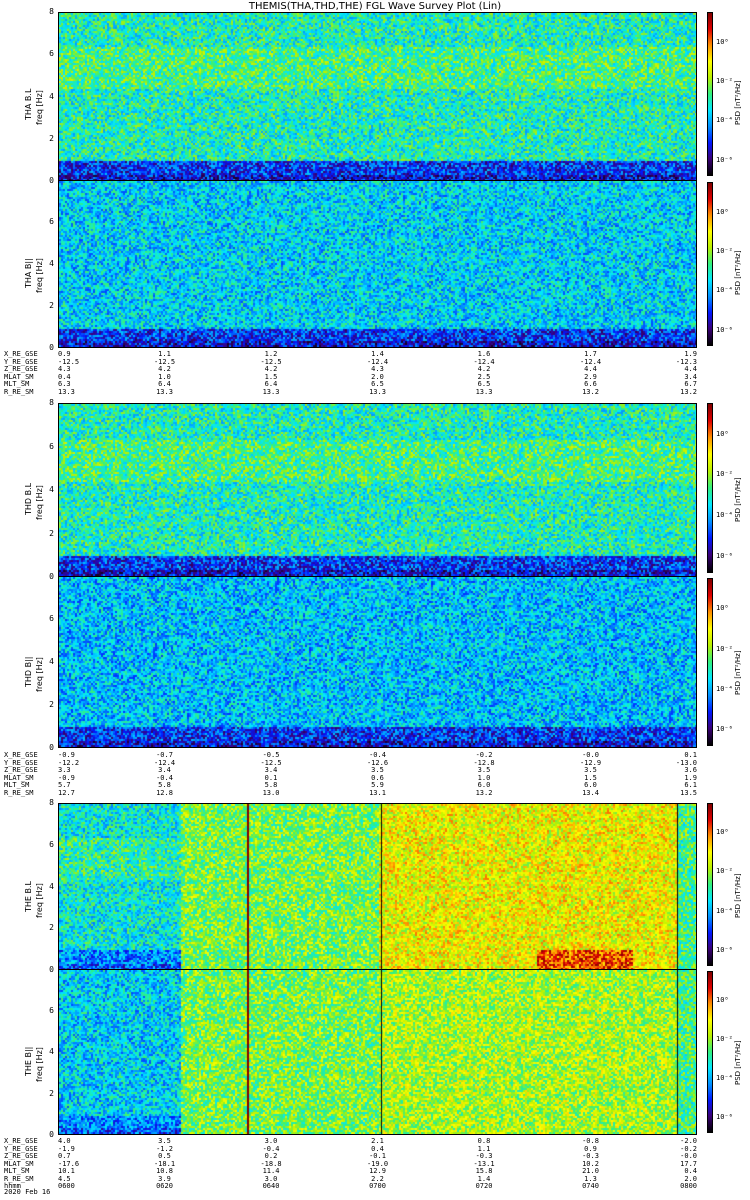  I want to click on spectrogram-tha-bpar, so click(377, 264).